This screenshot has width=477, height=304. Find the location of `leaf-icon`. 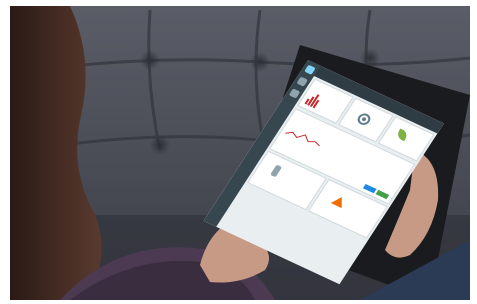

leaf-icon is located at coordinates (402, 135).